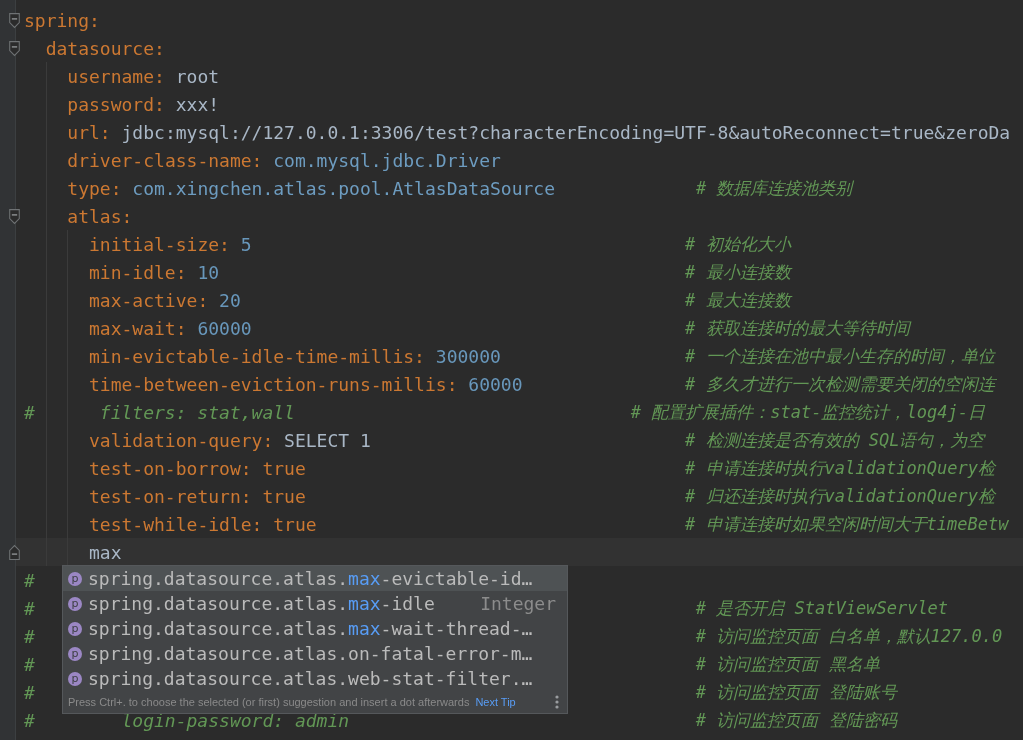 The height and width of the screenshot is (740, 1023). Describe the element at coordinates (105, 552) in the screenshot. I see `typed-text: max` at that location.